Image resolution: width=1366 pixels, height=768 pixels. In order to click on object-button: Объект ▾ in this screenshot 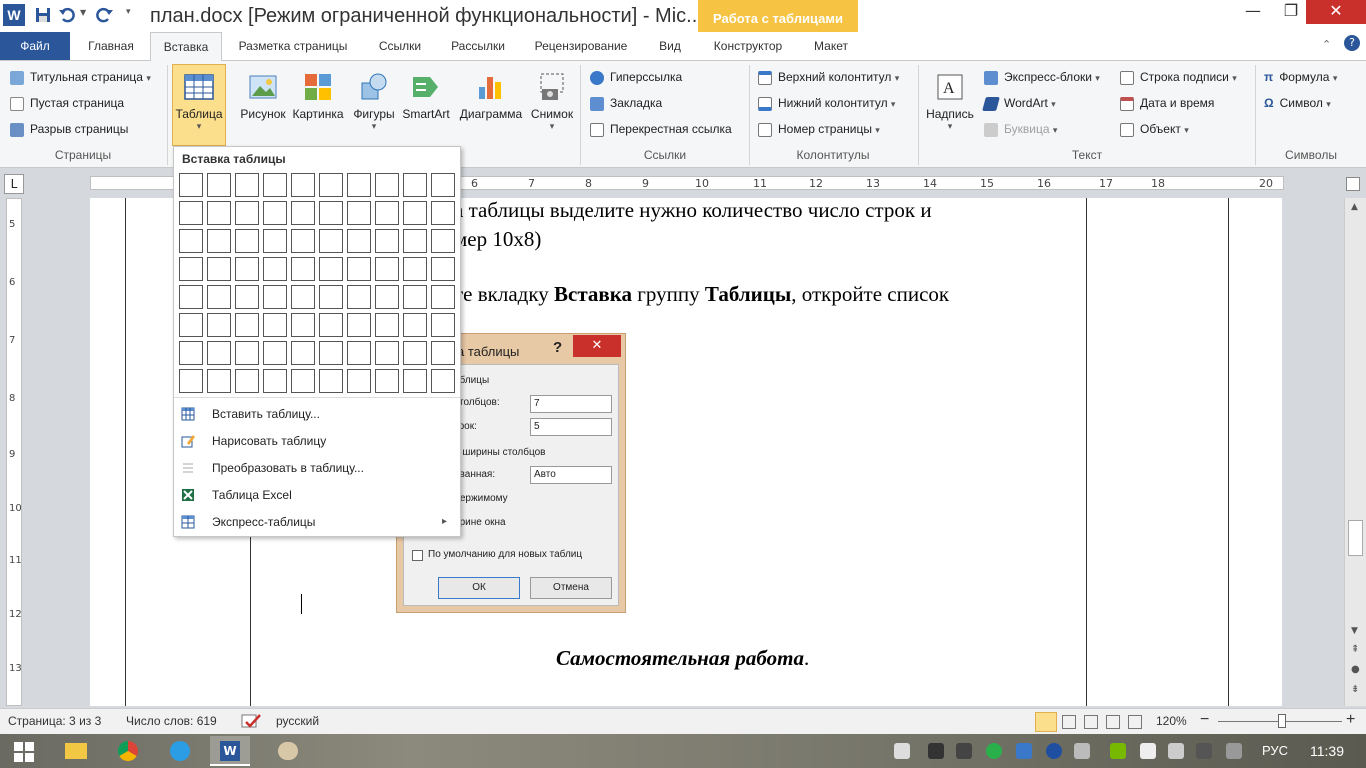, I will do `click(1154, 129)`.